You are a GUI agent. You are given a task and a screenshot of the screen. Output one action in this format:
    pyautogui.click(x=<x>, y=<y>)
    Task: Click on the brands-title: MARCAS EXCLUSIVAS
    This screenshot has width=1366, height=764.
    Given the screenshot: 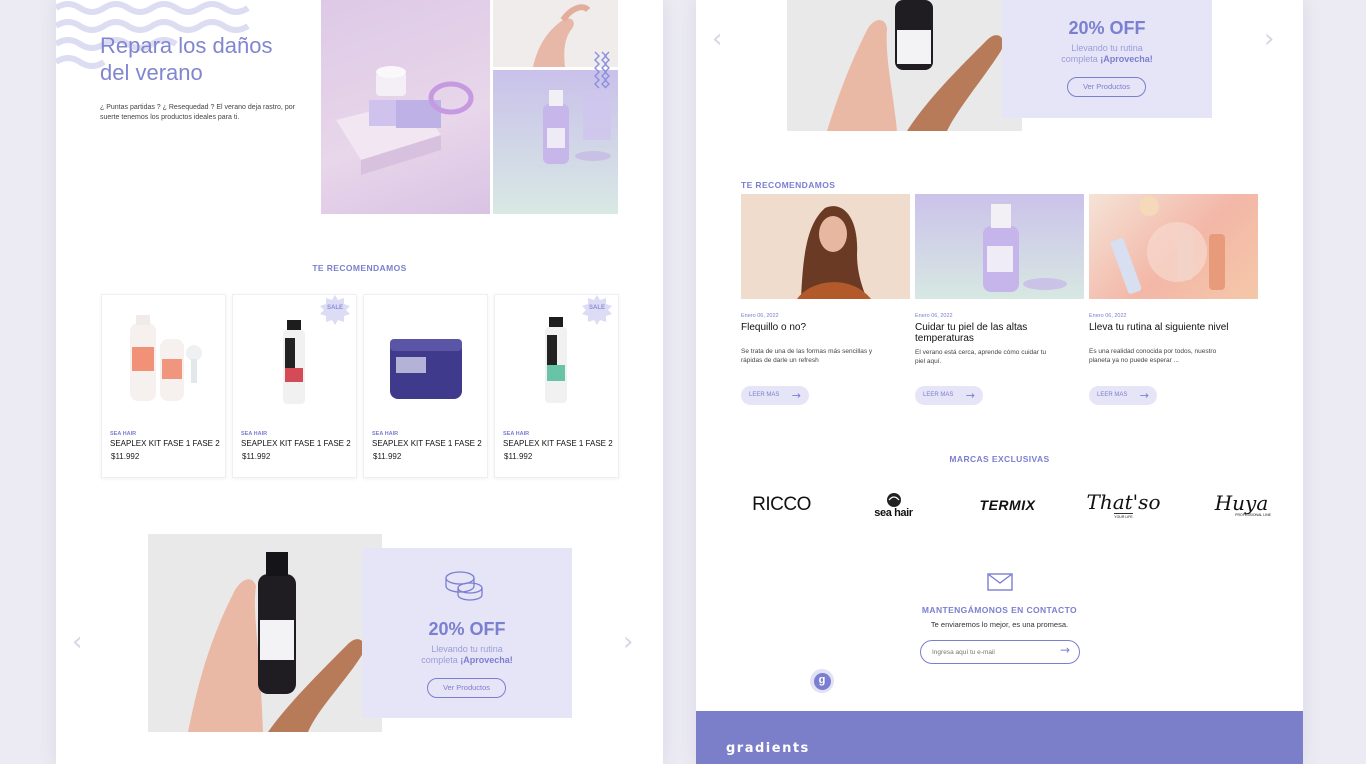 What is the action you would take?
    pyautogui.click(x=999, y=459)
    